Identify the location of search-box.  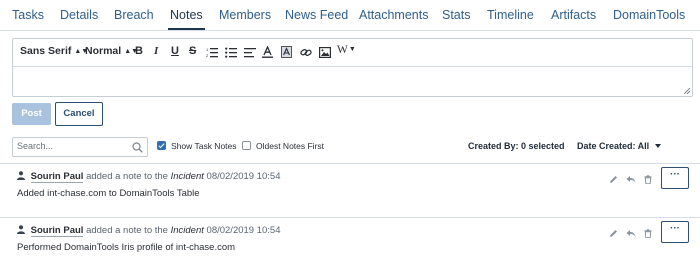
(80, 147).